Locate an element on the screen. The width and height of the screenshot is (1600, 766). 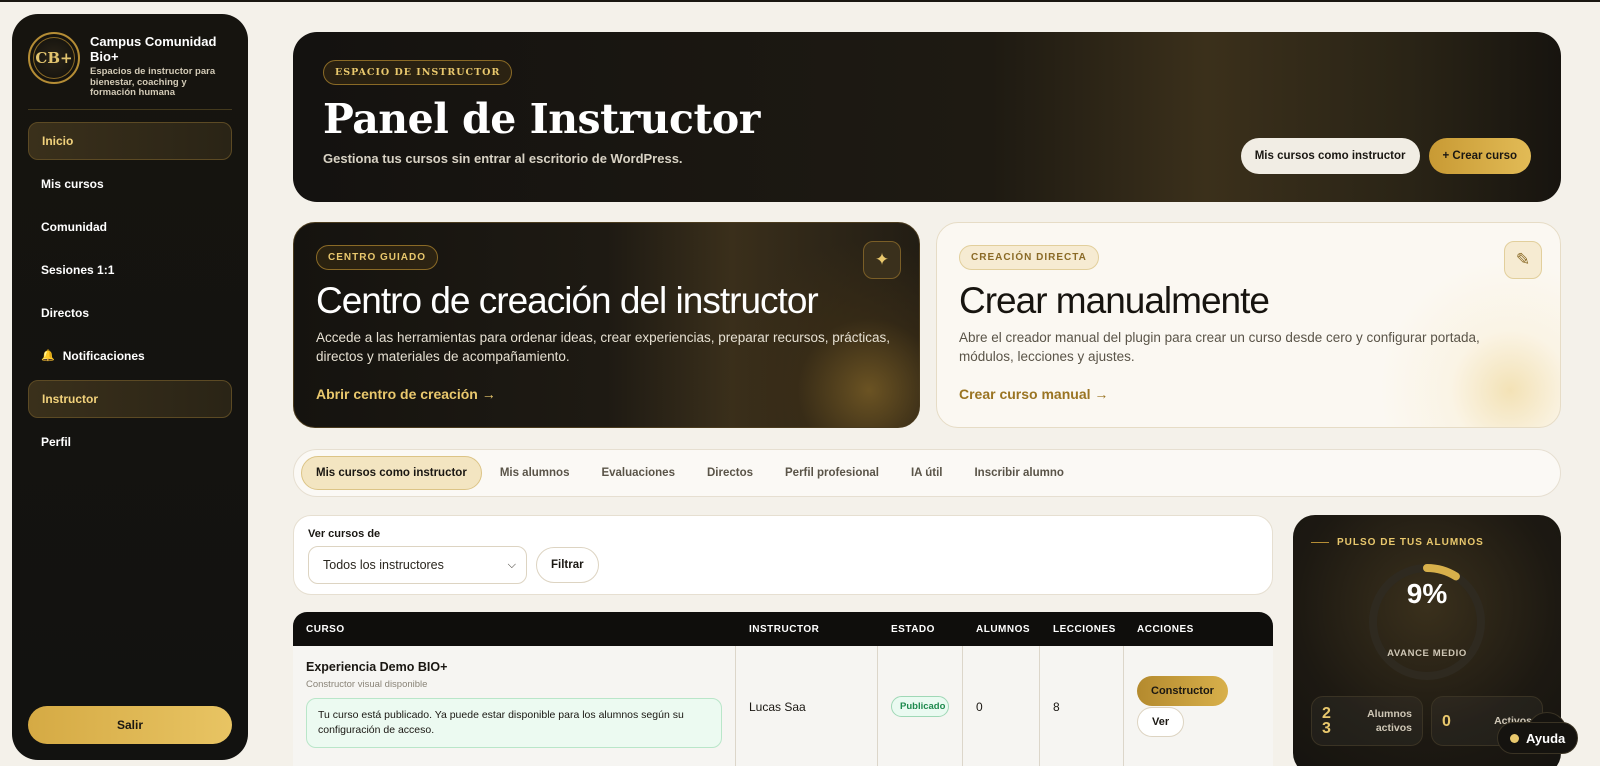
sidebar-item-label: Mis cursos is located at coordinates (72, 183).